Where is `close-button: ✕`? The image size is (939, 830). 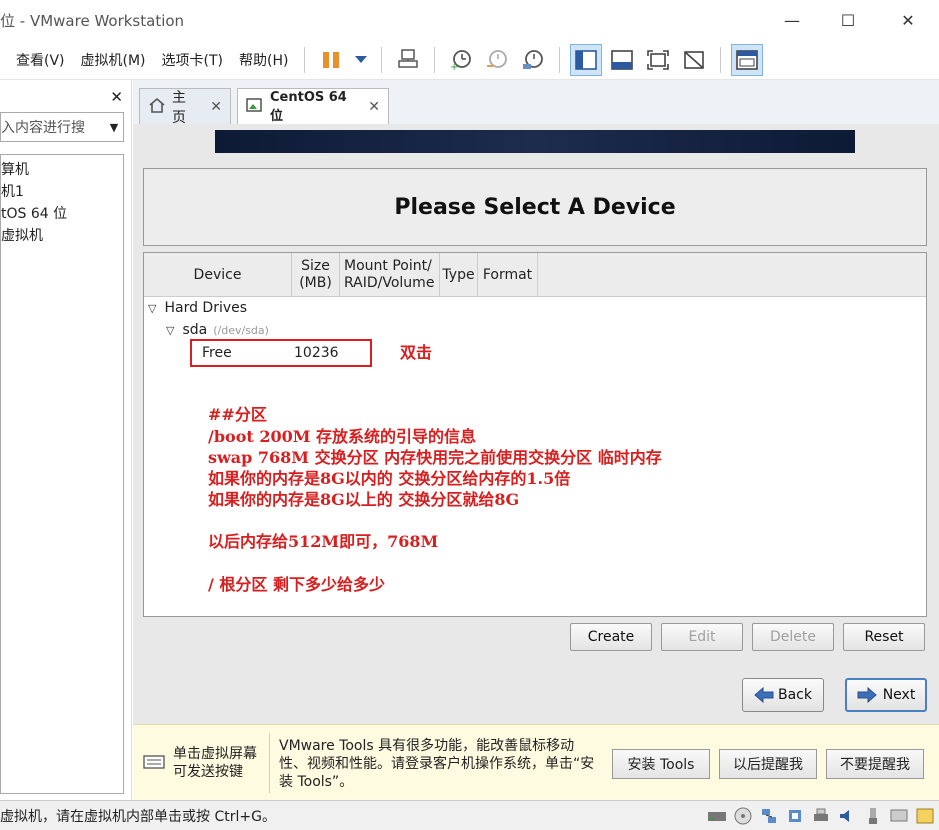 close-button: ✕ is located at coordinates (908, 20).